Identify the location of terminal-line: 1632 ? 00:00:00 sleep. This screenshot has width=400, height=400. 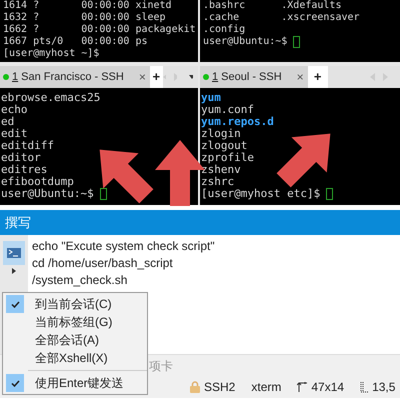
(84, 18).